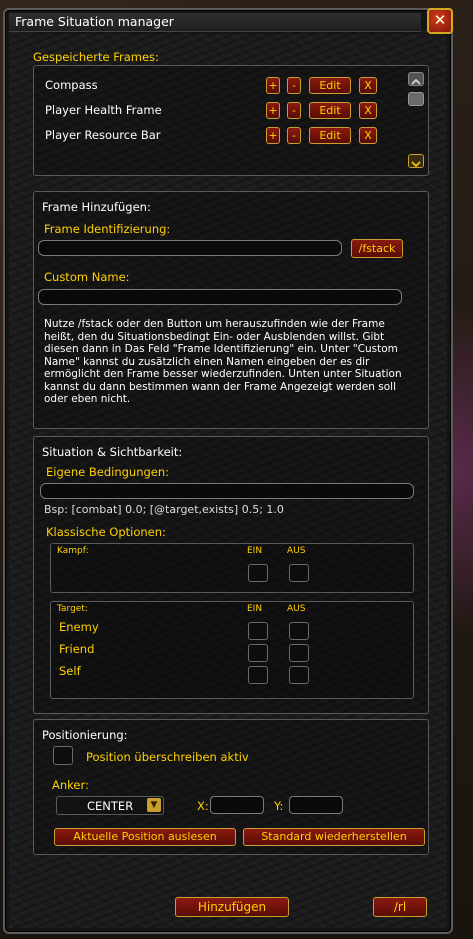 The height and width of the screenshot is (939, 473). Describe the element at coordinates (279, 806) in the screenshot. I see `y-label: Y:` at that location.